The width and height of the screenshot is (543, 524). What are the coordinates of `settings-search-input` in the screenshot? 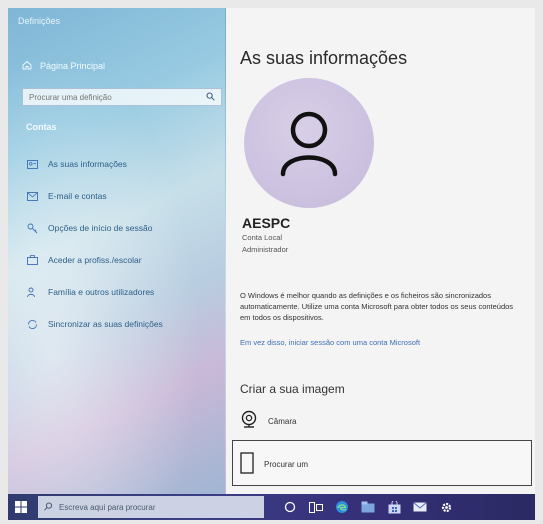 It's located at (114, 97).